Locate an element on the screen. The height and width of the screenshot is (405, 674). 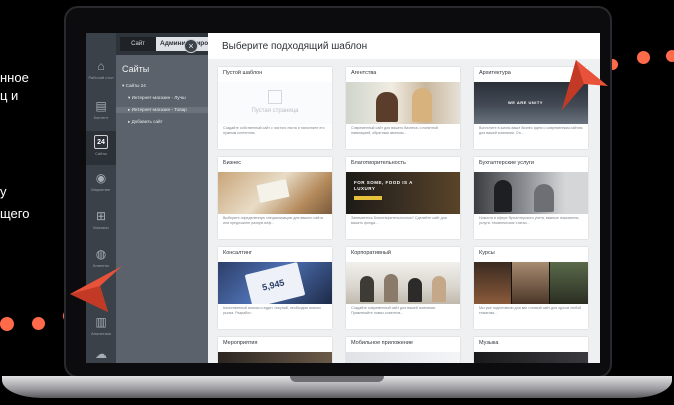
cart-icon: ⊞ is located at coordinates (101, 216).